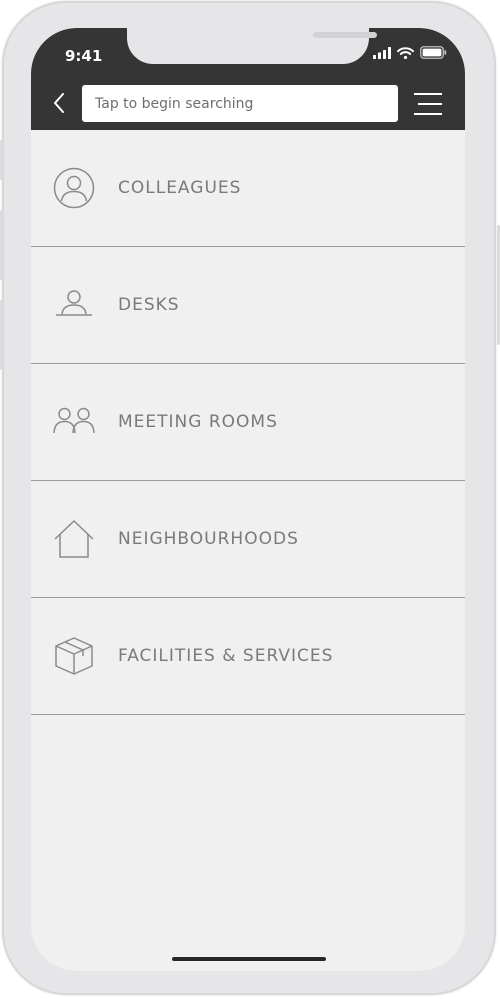  I want to click on list-item-desks: DESKS, so click(248, 305).